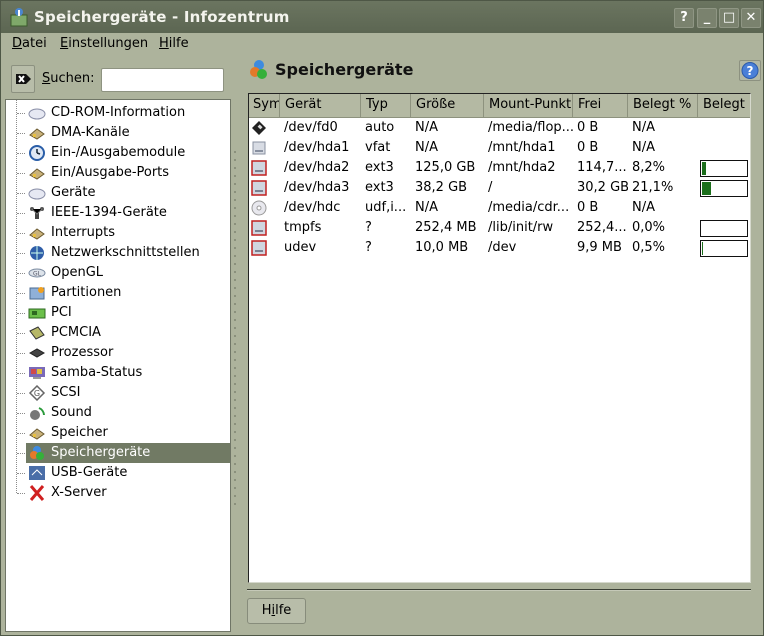 The height and width of the screenshot is (636, 764). I want to click on menu-datei: Datei, so click(29, 43).